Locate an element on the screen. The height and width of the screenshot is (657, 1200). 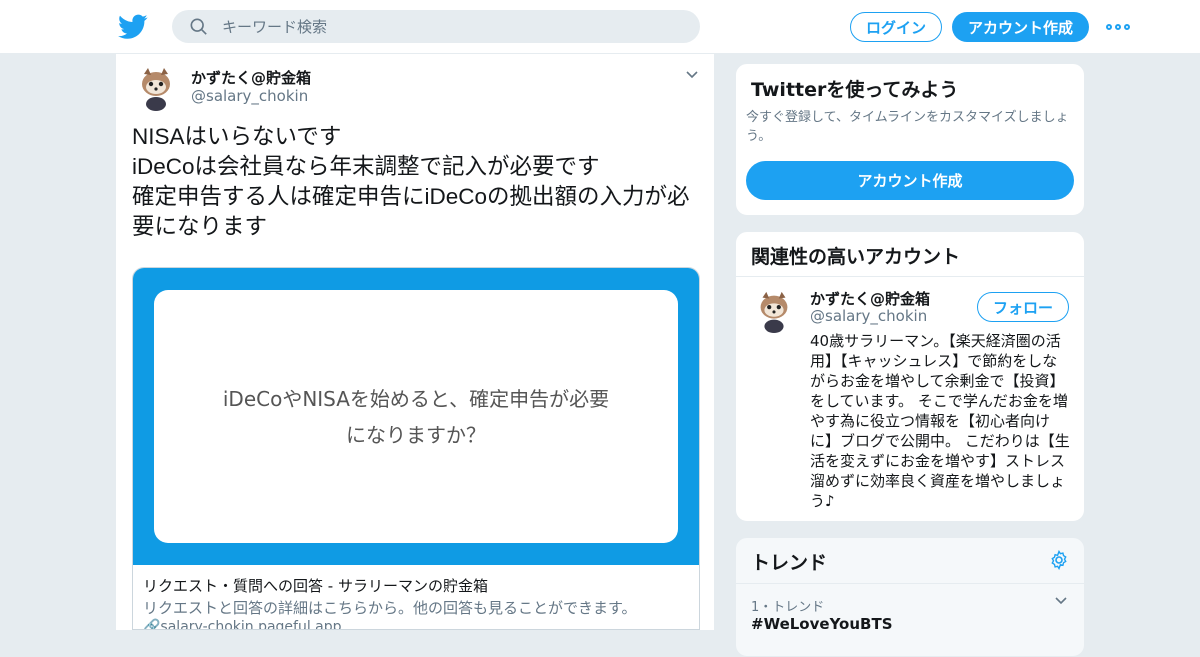
author-name: かずたく@貯金箱 is located at coordinates (251, 77).